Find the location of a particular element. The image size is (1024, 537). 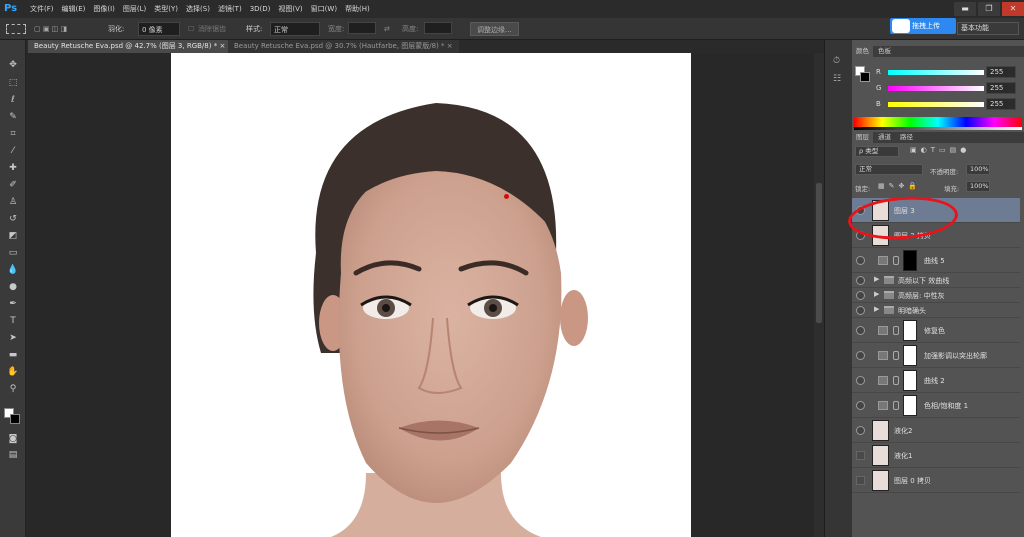

feather-input: 0 像素 is located at coordinates (159, 29).